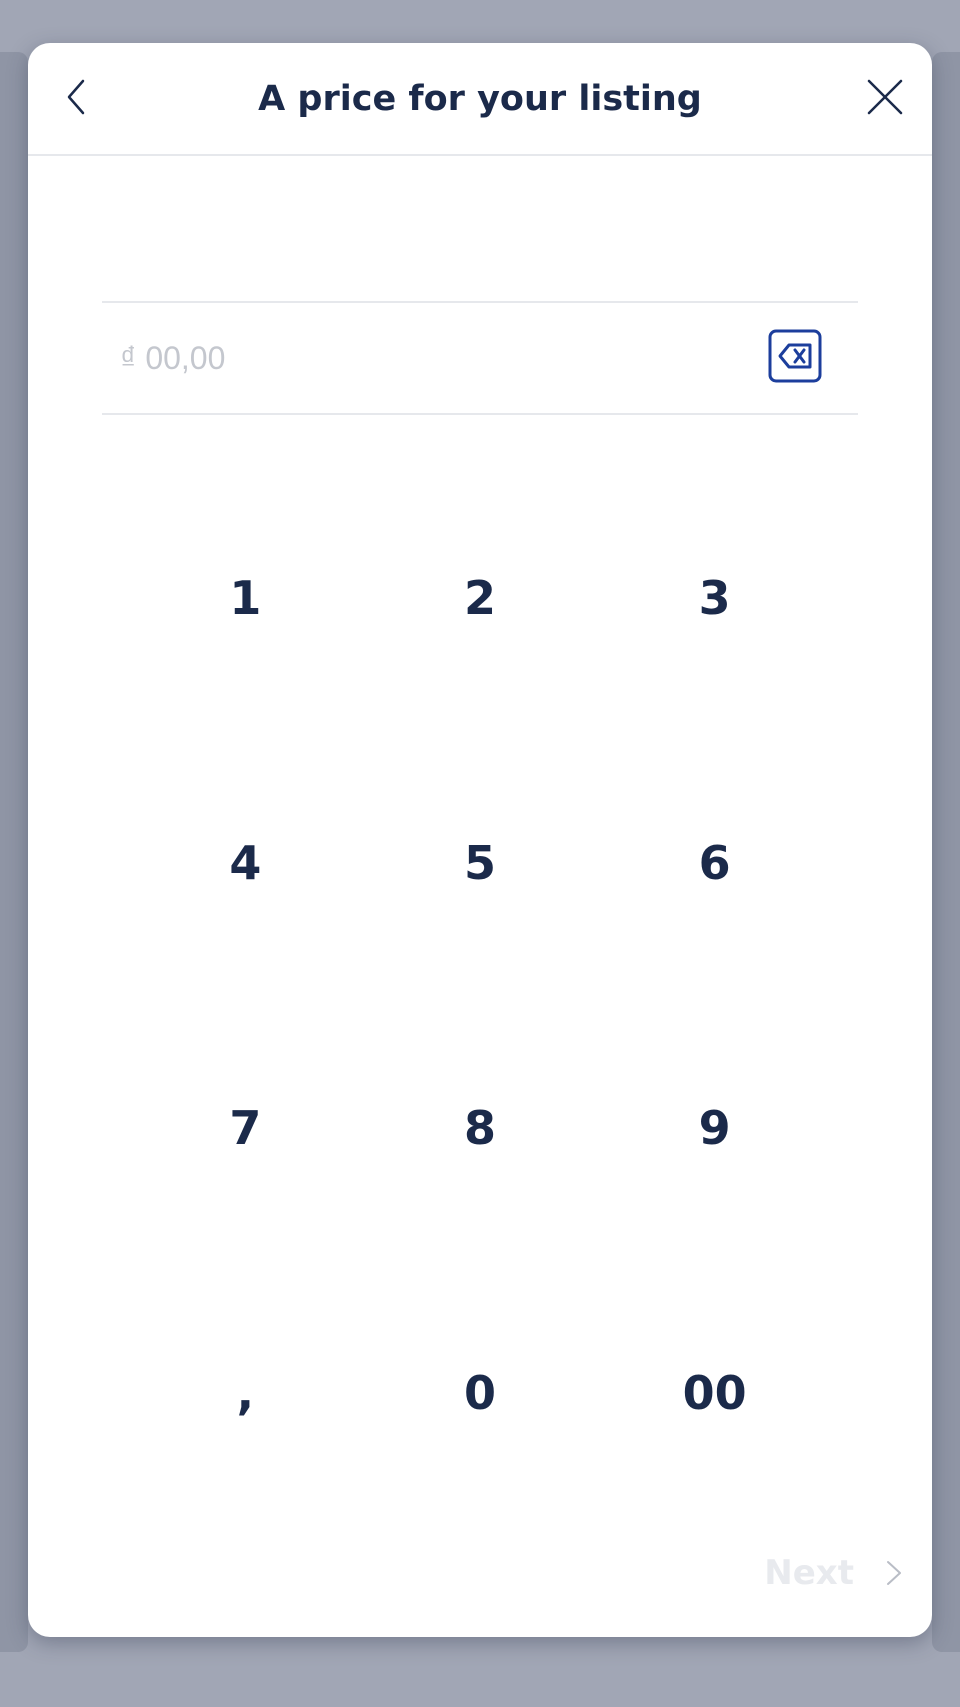 This screenshot has width=960, height=1707. Describe the element at coordinates (480, 597) in the screenshot. I see `key-2: 2` at that location.